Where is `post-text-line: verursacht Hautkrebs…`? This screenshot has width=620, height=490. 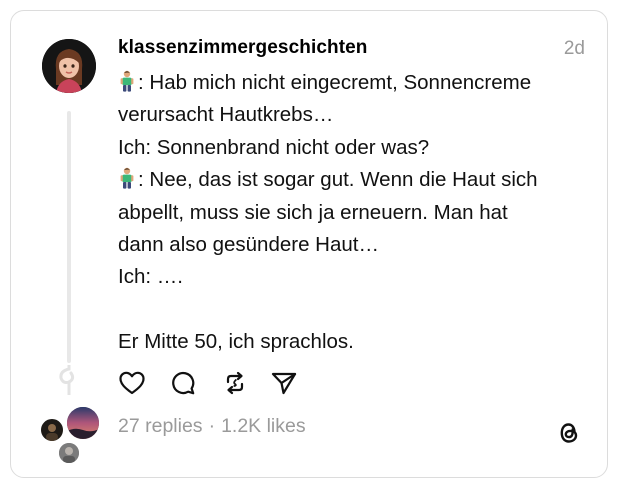 post-text-line: verursacht Hautkrebs… is located at coordinates (355, 115).